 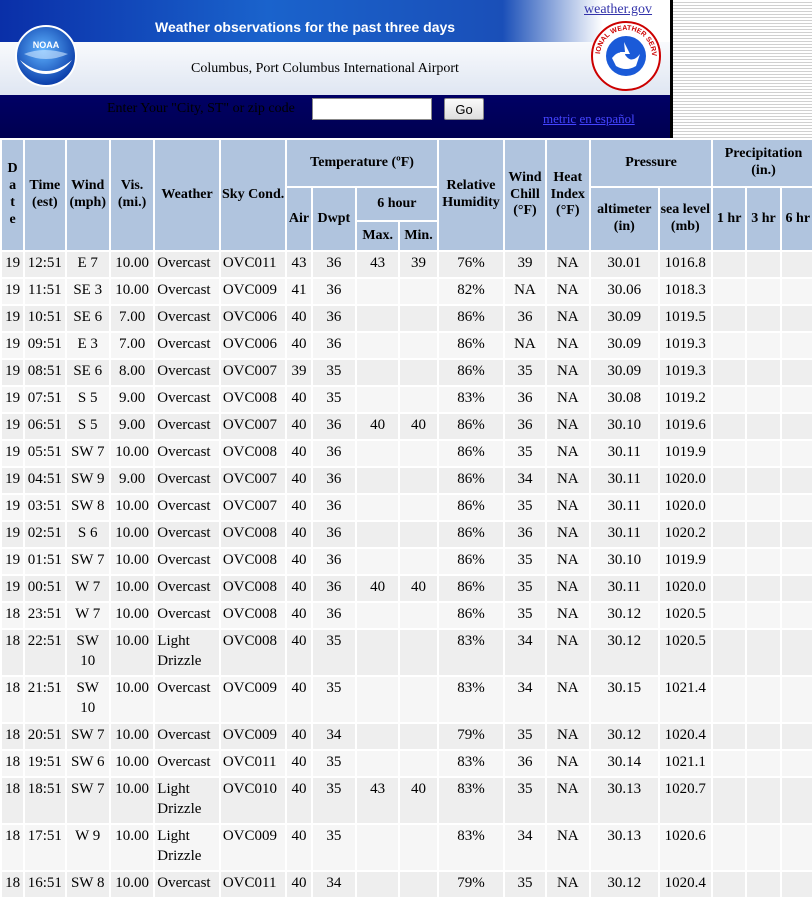 What do you see at coordinates (606, 118) in the screenshot?
I see `espanol-link: en español` at bounding box center [606, 118].